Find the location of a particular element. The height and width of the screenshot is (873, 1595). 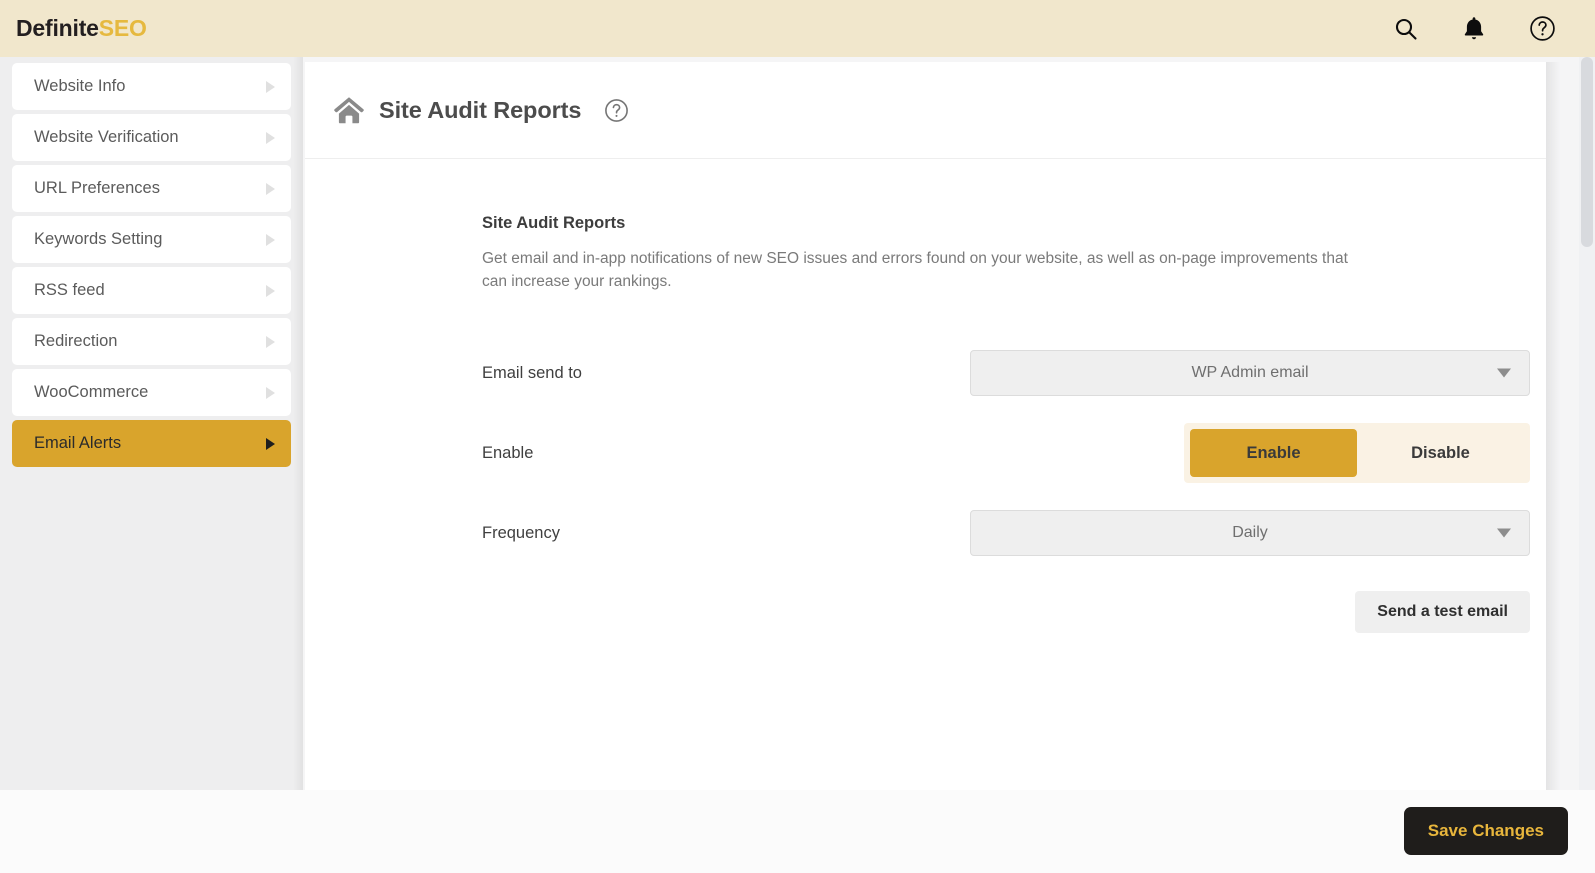

sidebar-item-website-info: Website Info is located at coordinates (151, 86).